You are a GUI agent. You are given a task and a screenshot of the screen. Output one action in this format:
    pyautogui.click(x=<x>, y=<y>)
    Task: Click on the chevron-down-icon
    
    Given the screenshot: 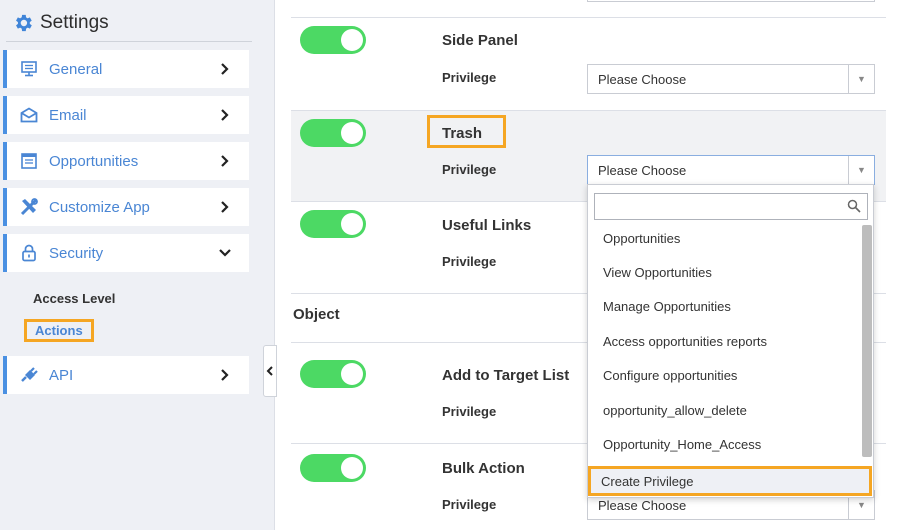 What is the action you would take?
    pyautogui.click(x=225, y=253)
    